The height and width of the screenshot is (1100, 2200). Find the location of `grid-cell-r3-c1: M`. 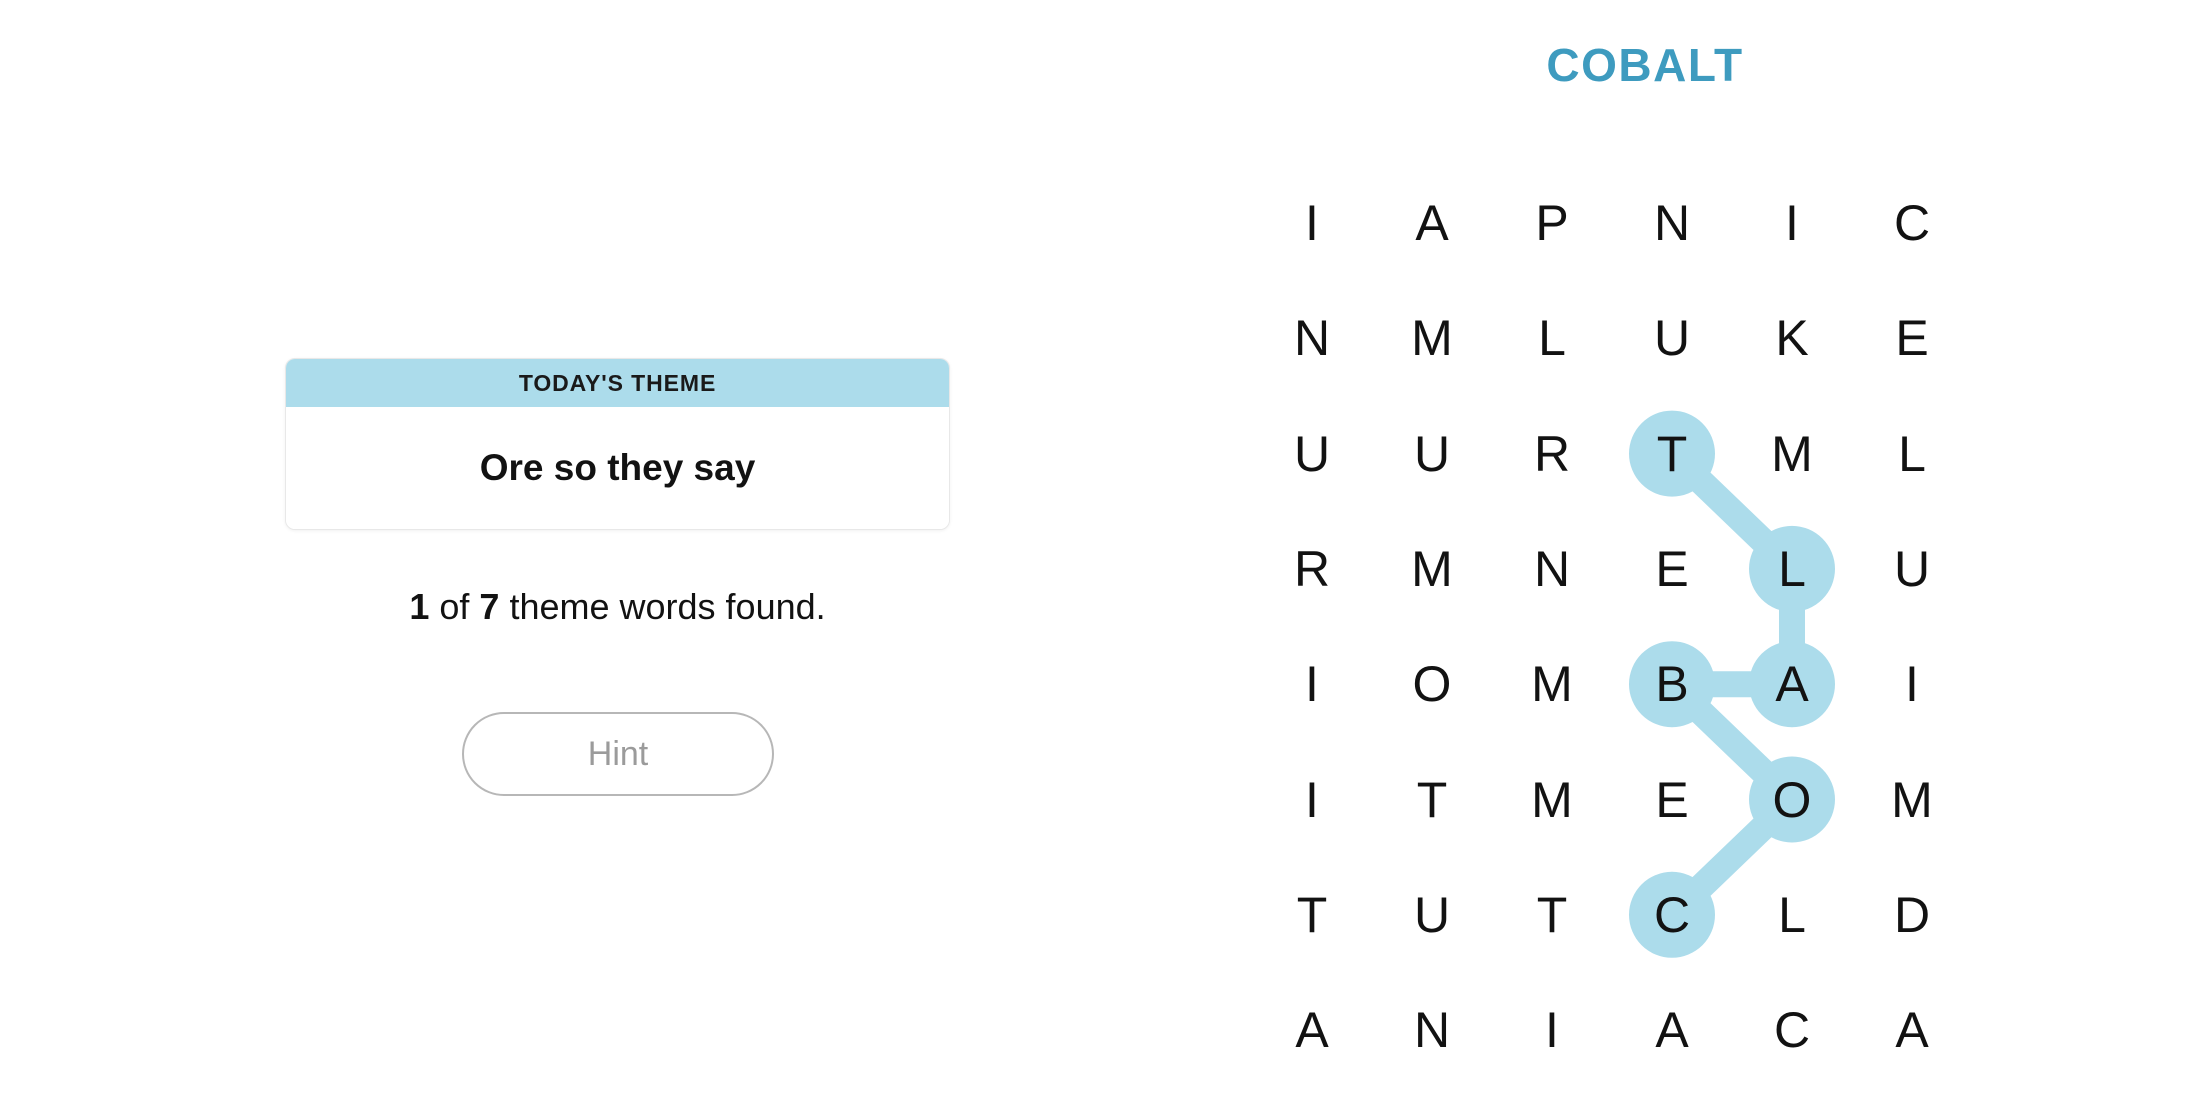

grid-cell-r3-c1: M is located at coordinates (1432, 569).